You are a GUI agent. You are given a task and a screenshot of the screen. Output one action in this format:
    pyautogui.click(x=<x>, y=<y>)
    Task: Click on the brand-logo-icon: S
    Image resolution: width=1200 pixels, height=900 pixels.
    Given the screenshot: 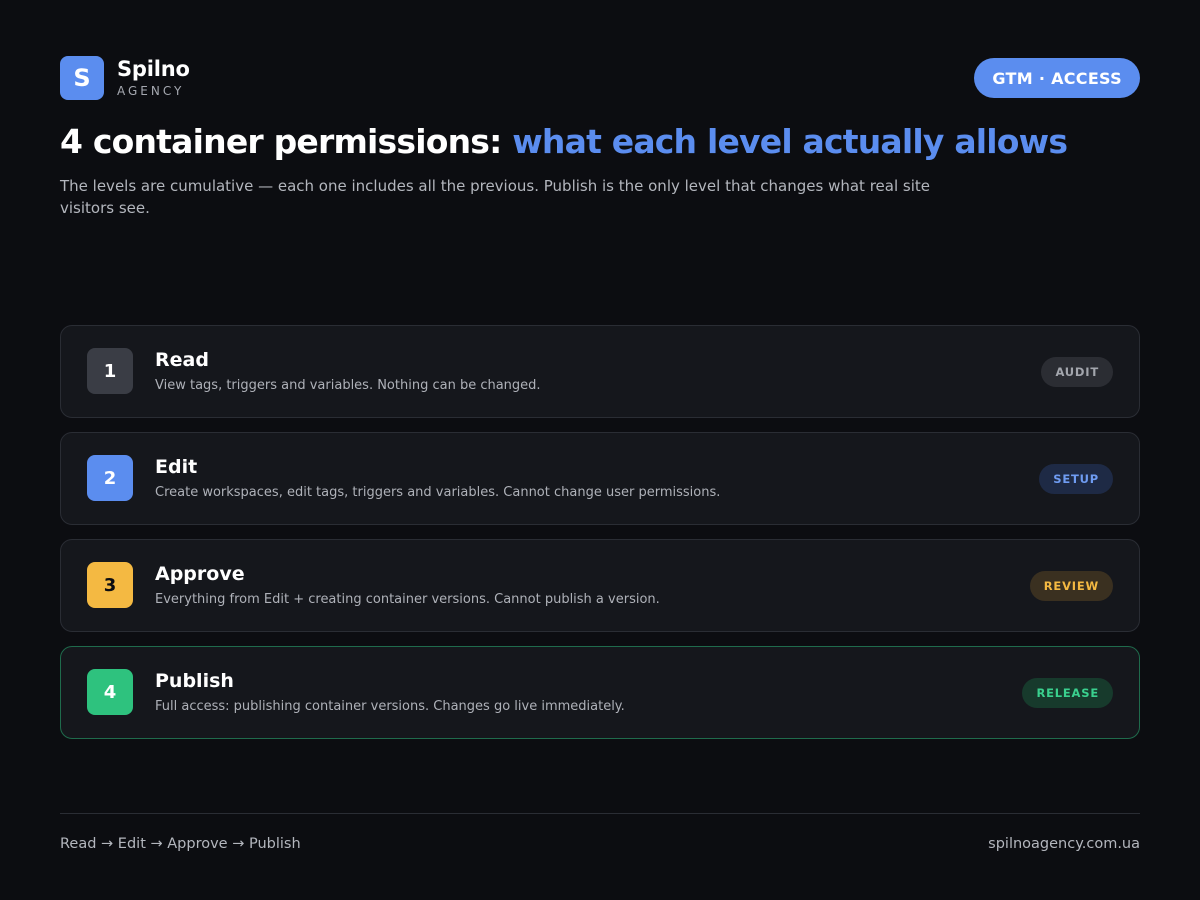 What is the action you would take?
    pyautogui.click(x=82, y=78)
    